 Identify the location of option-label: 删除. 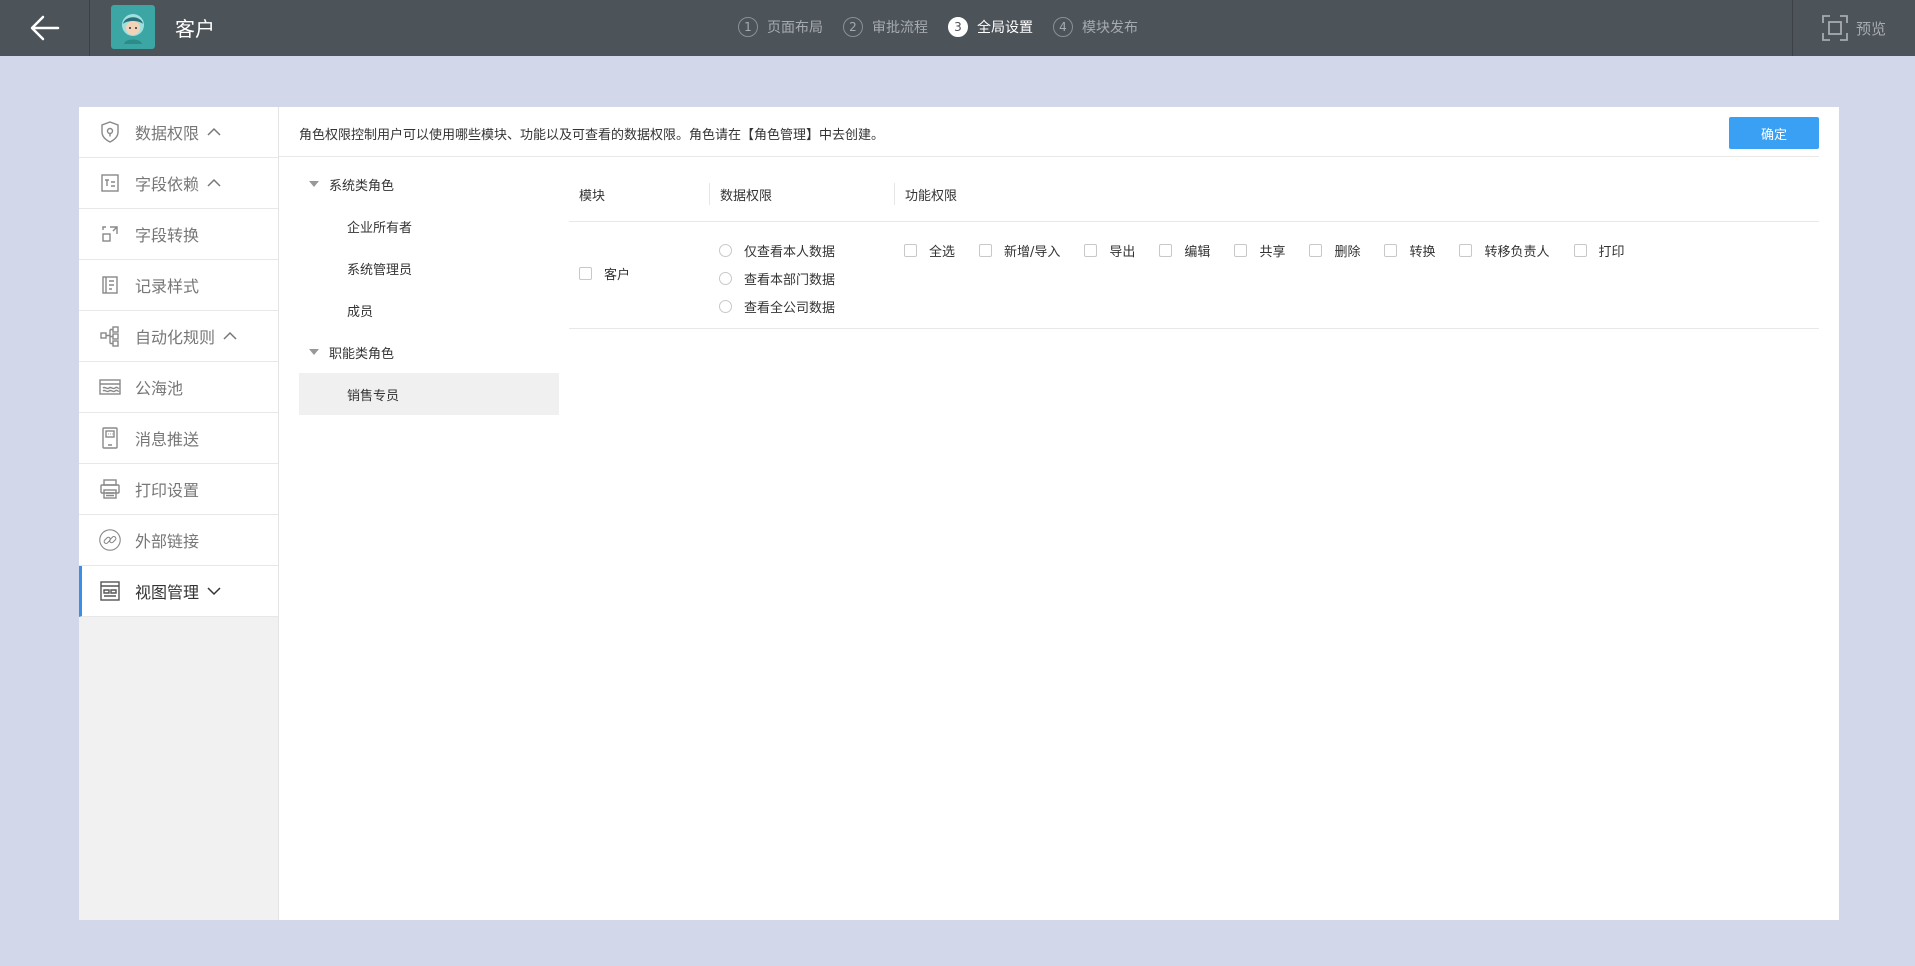
(1347, 252).